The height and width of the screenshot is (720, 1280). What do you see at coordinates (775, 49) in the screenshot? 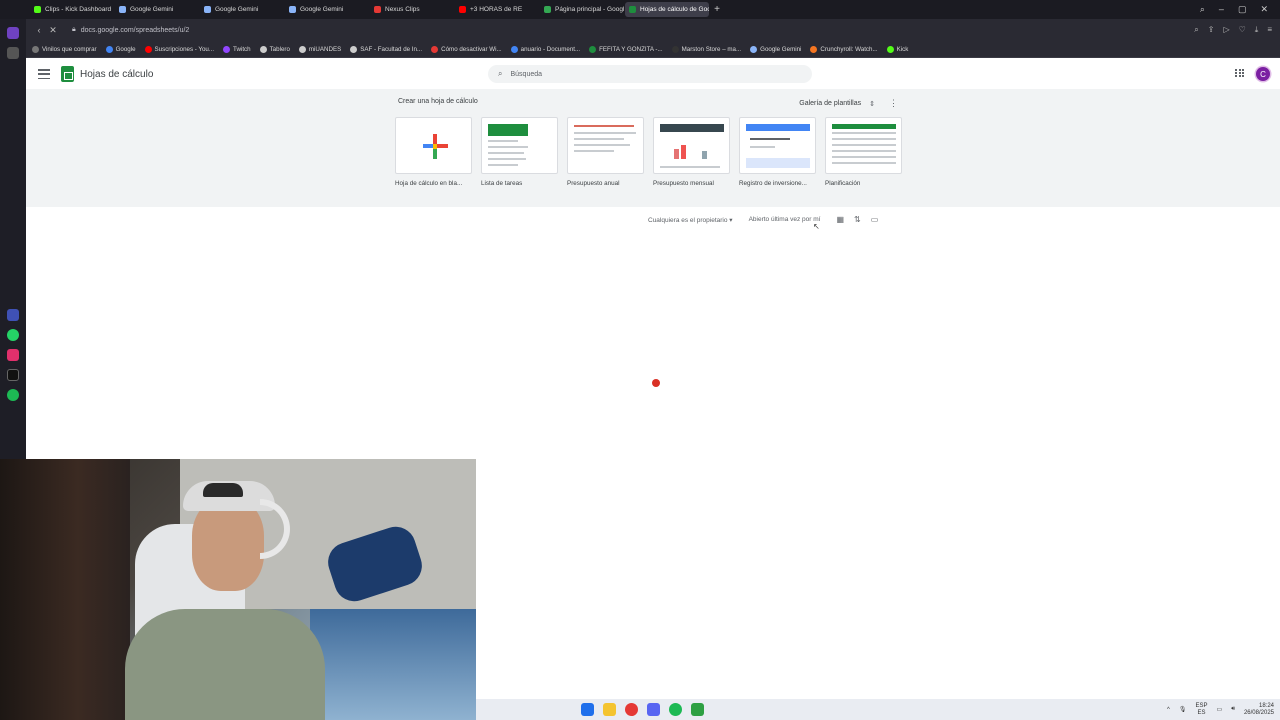
I see `bookmark-item: Google Gemini` at bounding box center [775, 49].